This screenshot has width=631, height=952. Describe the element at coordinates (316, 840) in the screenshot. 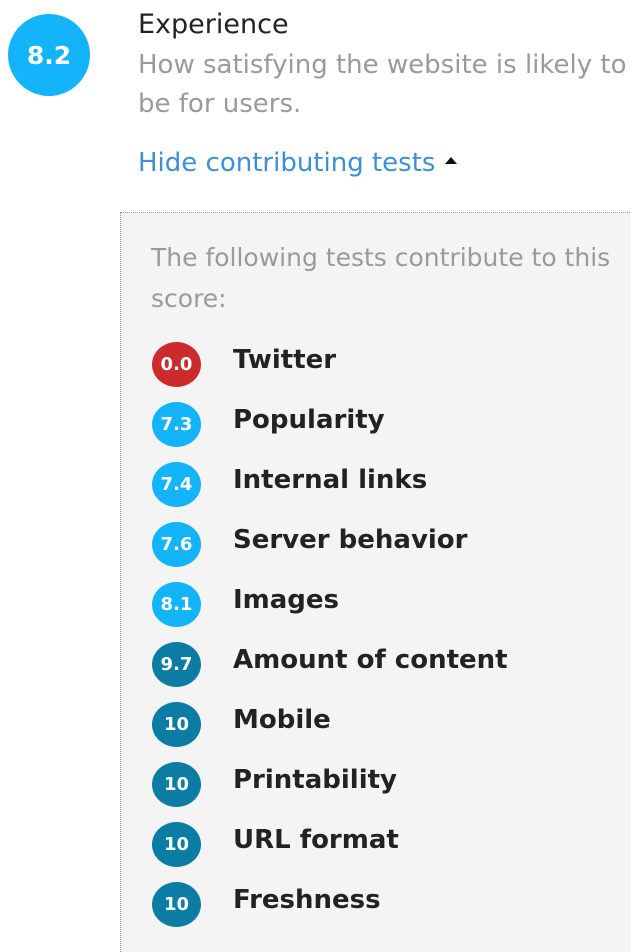

I see `test-label: URL format` at that location.